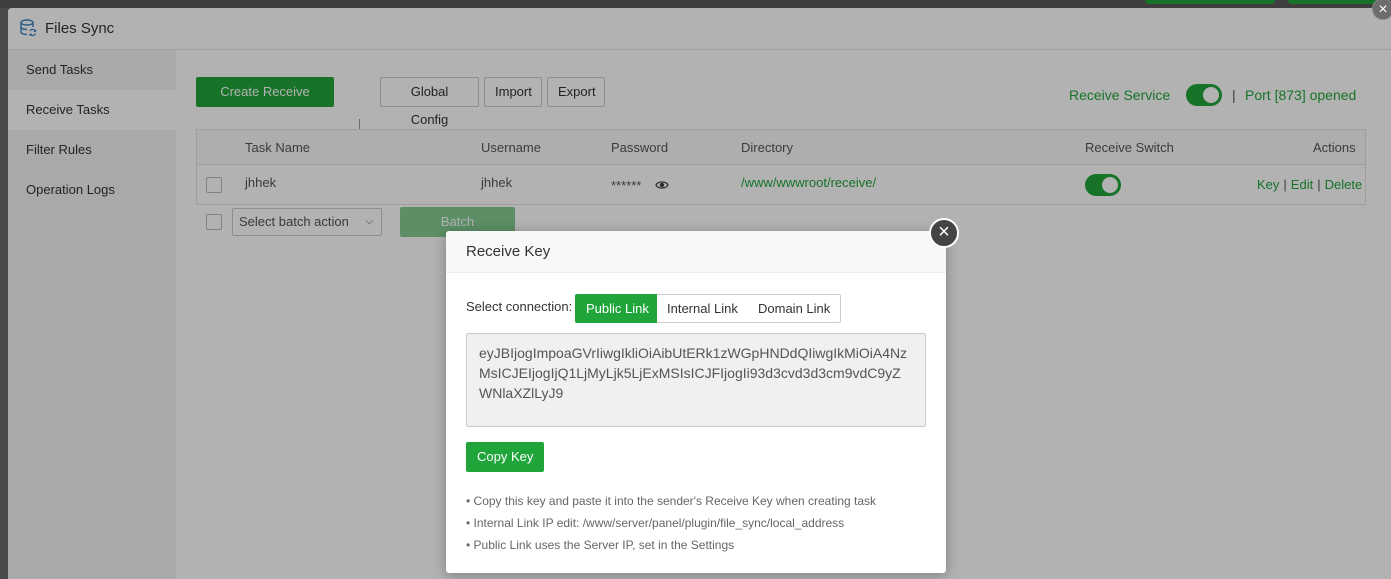 Image resolution: width=1391 pixels, height=579 pixels. Describe the element at coordinates (696, 252) in the screenshot. I see `dialog-title: Receive Key` at that location.